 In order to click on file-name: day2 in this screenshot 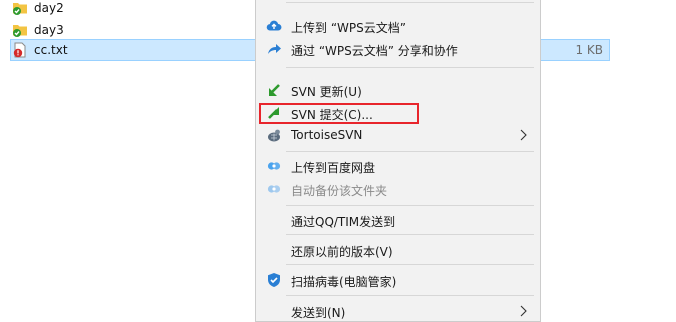, I will do `click(49, 8)`.